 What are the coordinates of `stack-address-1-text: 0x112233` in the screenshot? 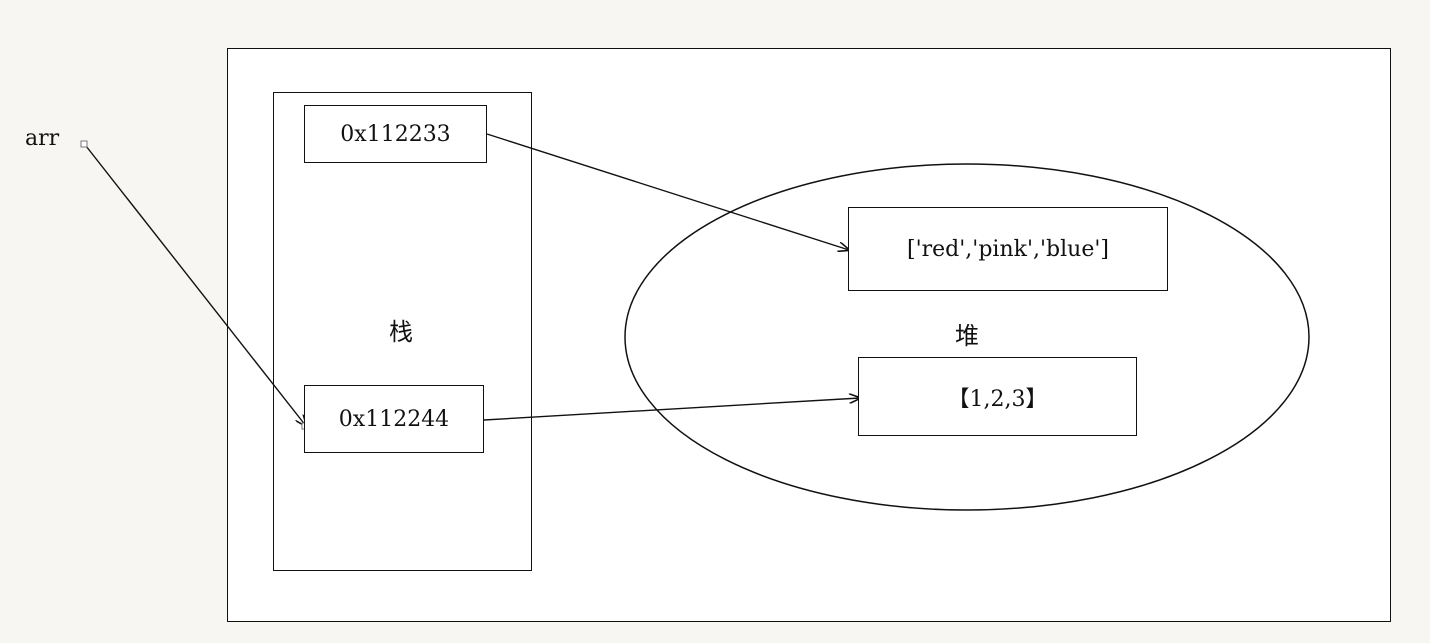 It's located at (395, 134).